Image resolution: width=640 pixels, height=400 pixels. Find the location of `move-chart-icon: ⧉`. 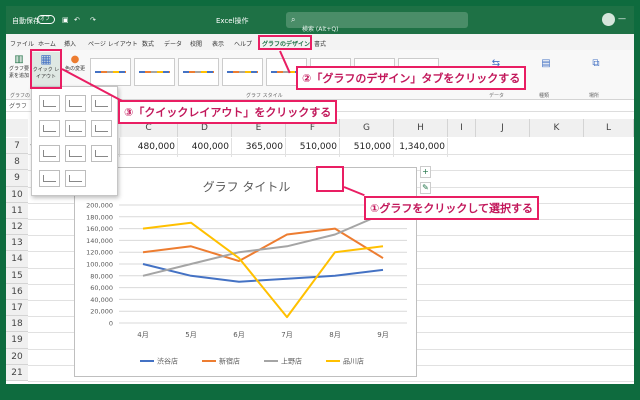

move-chart-icon: ⧉ is located at coordinates (596, 63).